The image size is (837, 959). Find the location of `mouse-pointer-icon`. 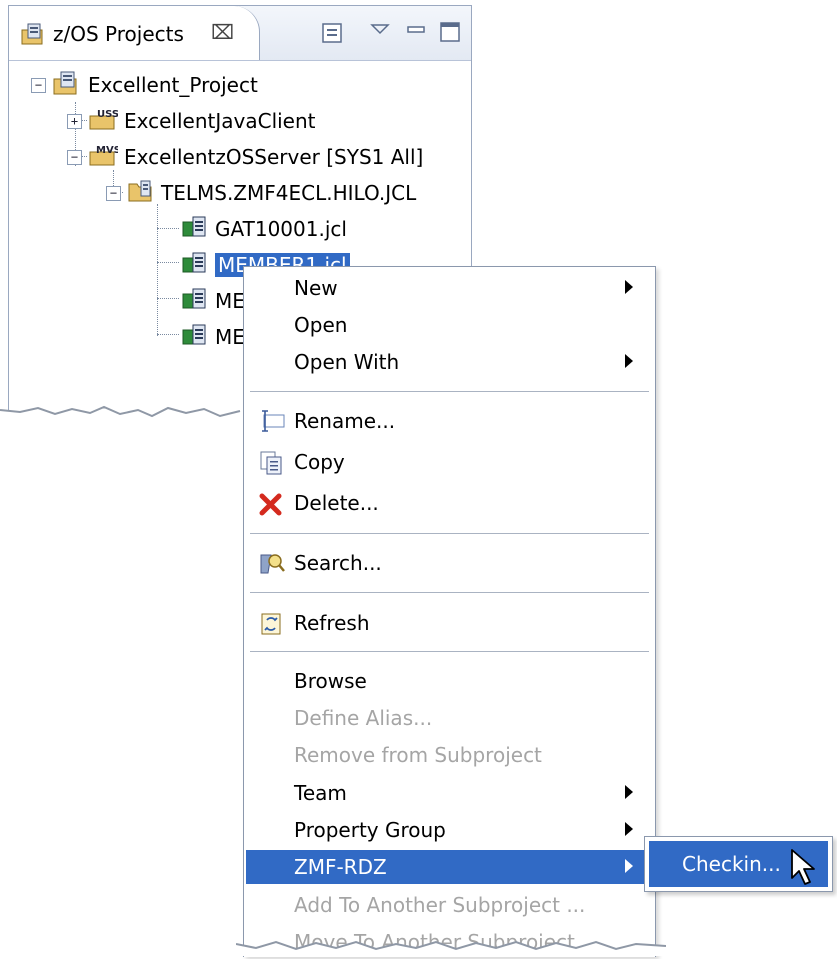

mouse-pointer-icon is located at coordinates (803, 867).